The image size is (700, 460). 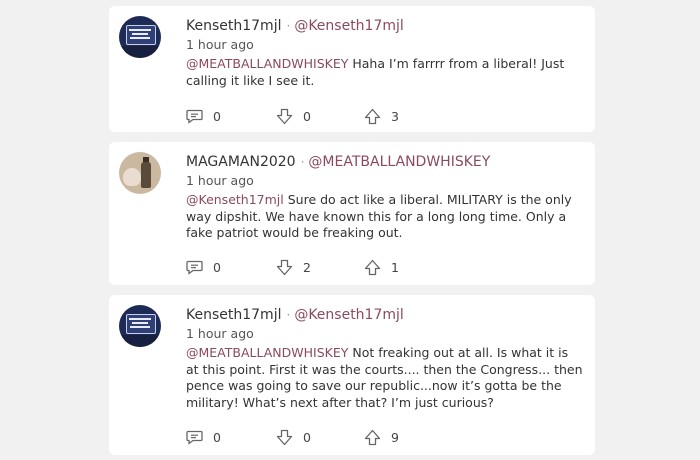 I want to click on upvote-count: 1, so click(x=395, y=267).